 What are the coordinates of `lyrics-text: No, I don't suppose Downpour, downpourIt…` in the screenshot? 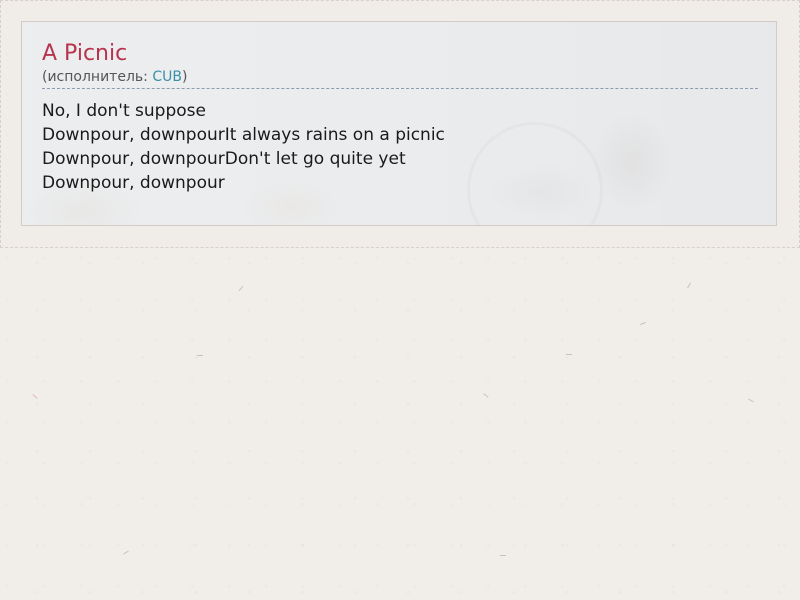 It's located at (400, 147).